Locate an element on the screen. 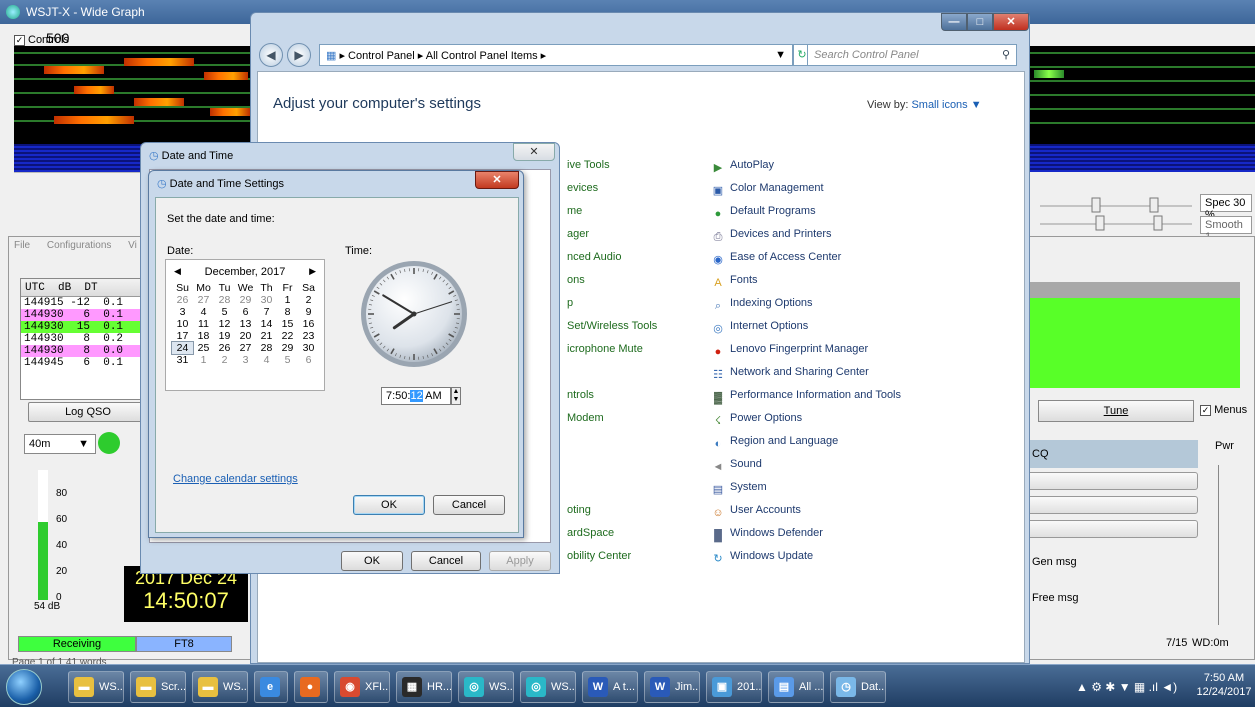 Image resolution: width=1255 pixels, height=707 pixels. menu-view: Vi is located at coordinates (132, 245).